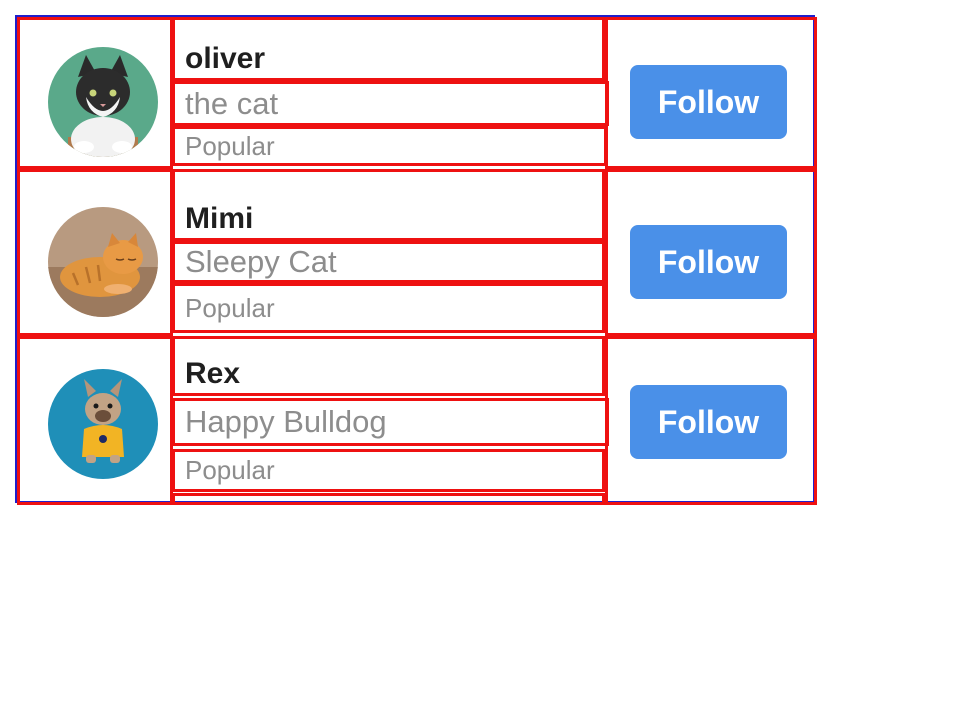  Describe the element at coordinates (390, 422) in the screenshot. I see `user-subtitle: Happy Bulldog` at that location.